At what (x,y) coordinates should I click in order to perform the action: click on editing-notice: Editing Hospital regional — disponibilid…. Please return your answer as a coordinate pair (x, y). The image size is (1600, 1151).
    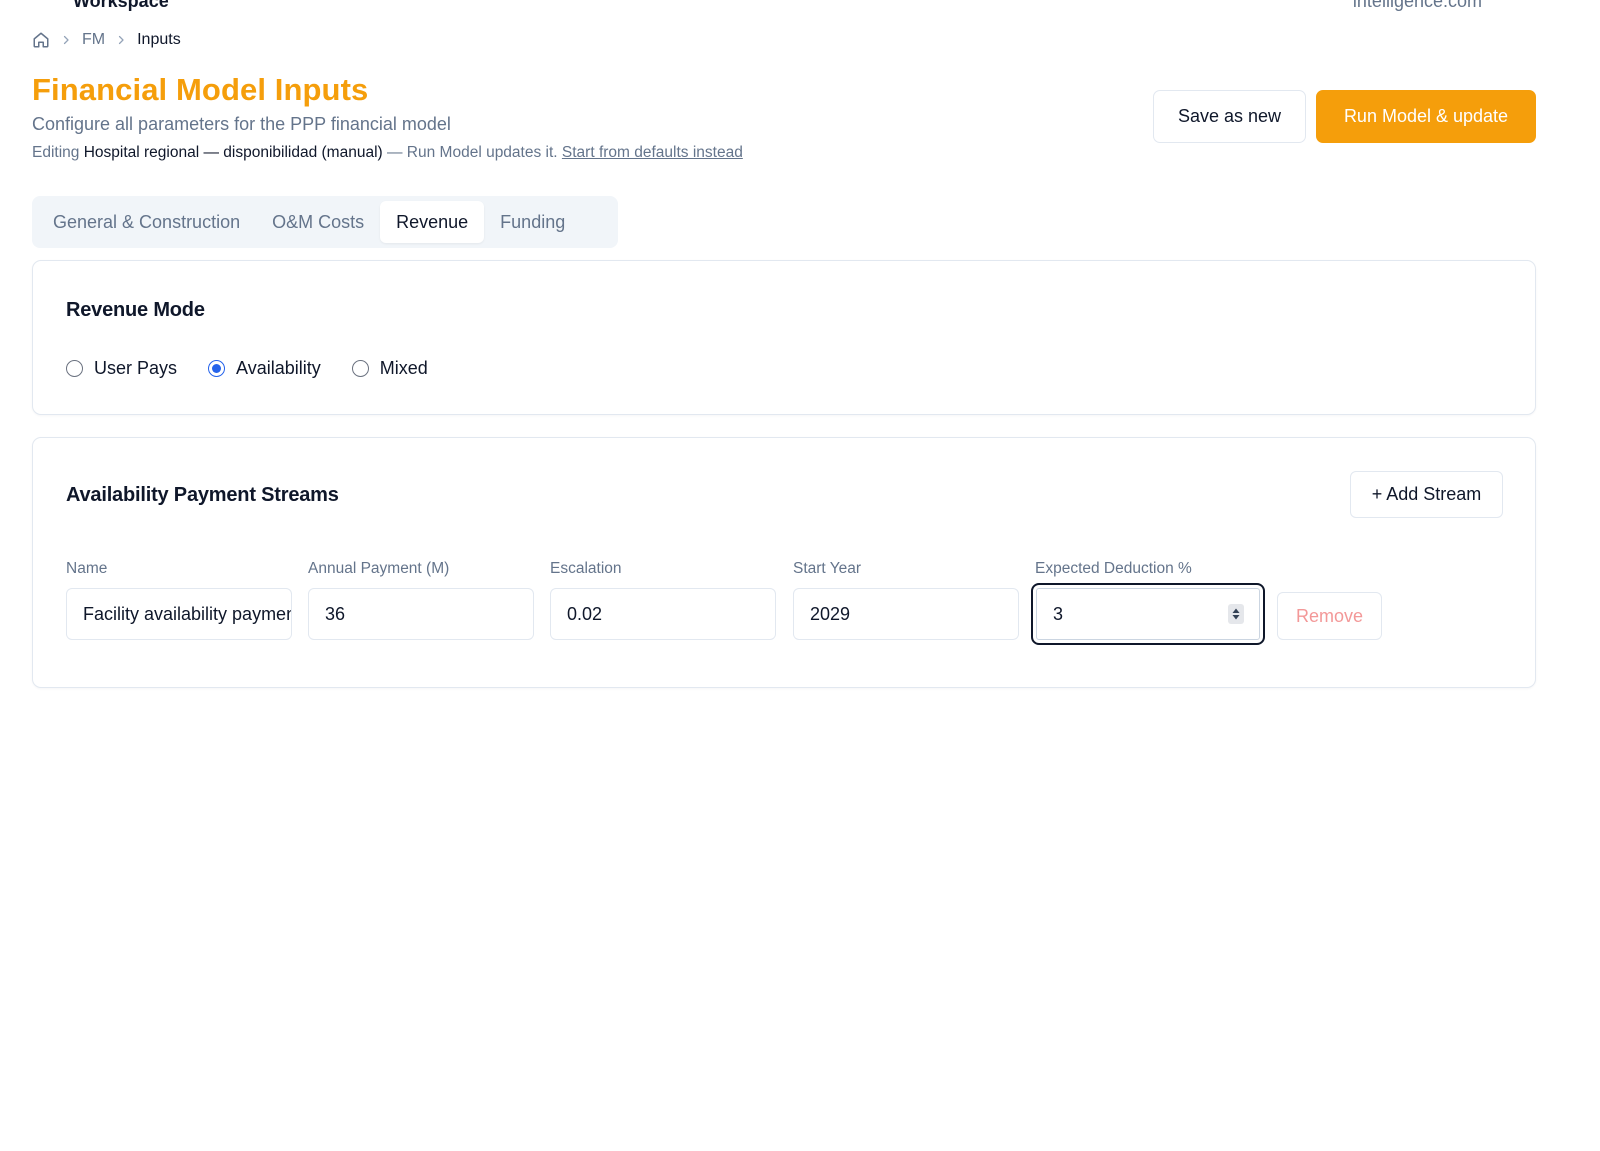
    Looking at the image, I should click on (387, 153).